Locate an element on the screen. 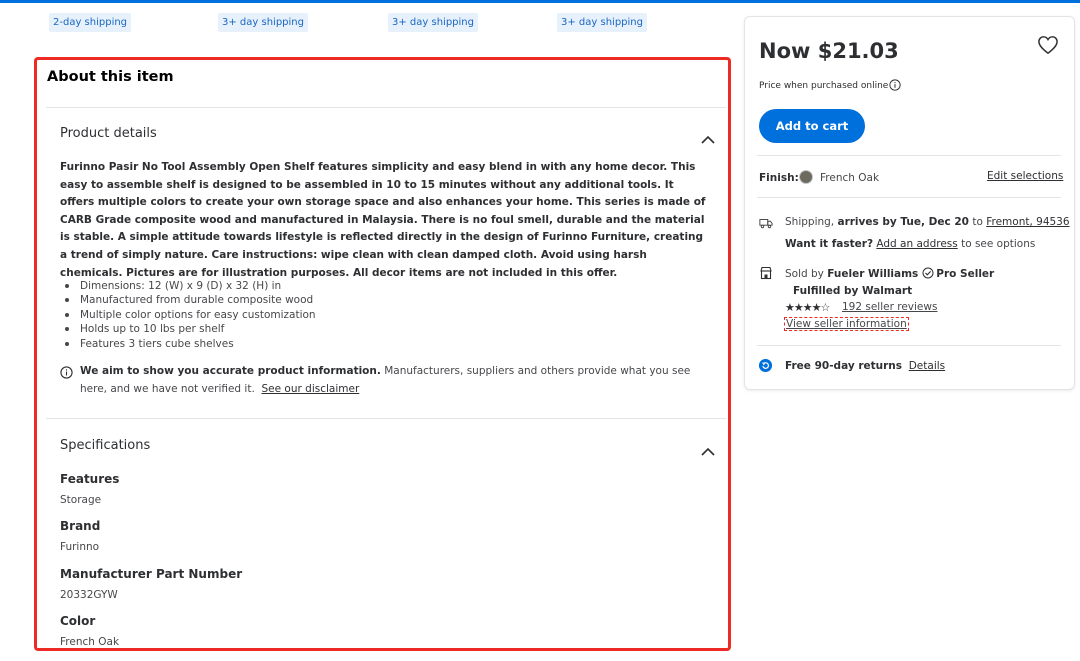 This screenshot has width=1080, height=661. faster-bold: Want it faster? is located at coordinates (829, 244).